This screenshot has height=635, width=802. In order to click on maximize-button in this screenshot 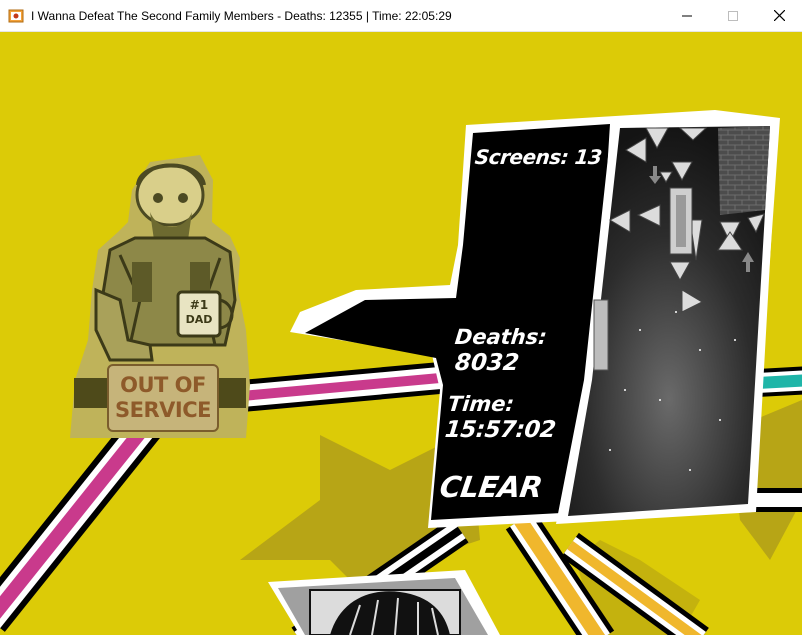, I will do `click(733, 15)`.